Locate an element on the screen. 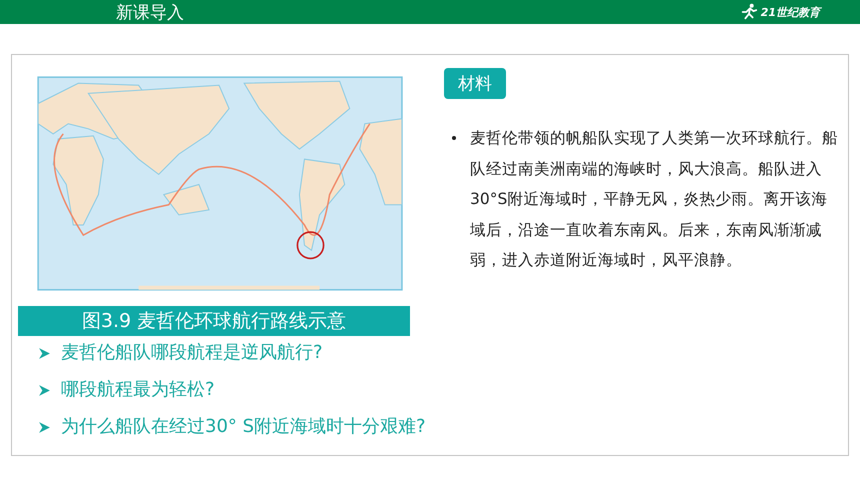 The image size is (860, 484). material-paragraph: 麦哲伦带领的帆船队实现了人类第一次环球航行。船队经过南美洲南端的海峡时，风大浪高。船队进入30°S附近海域时，平静无风，炎热少雨。离开该海域后，沿途一直吹着东南风。后来，东南风渐渐减弱，进入赤道附近海域时，风平浪静。 is located at coordinates (654, 199).